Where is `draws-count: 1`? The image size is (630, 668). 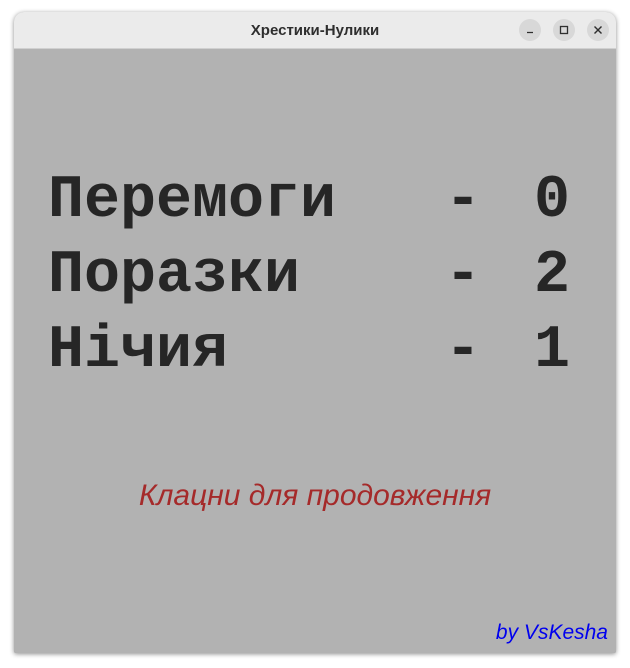 draws-count: 1 is located at coordinates (552, 351).